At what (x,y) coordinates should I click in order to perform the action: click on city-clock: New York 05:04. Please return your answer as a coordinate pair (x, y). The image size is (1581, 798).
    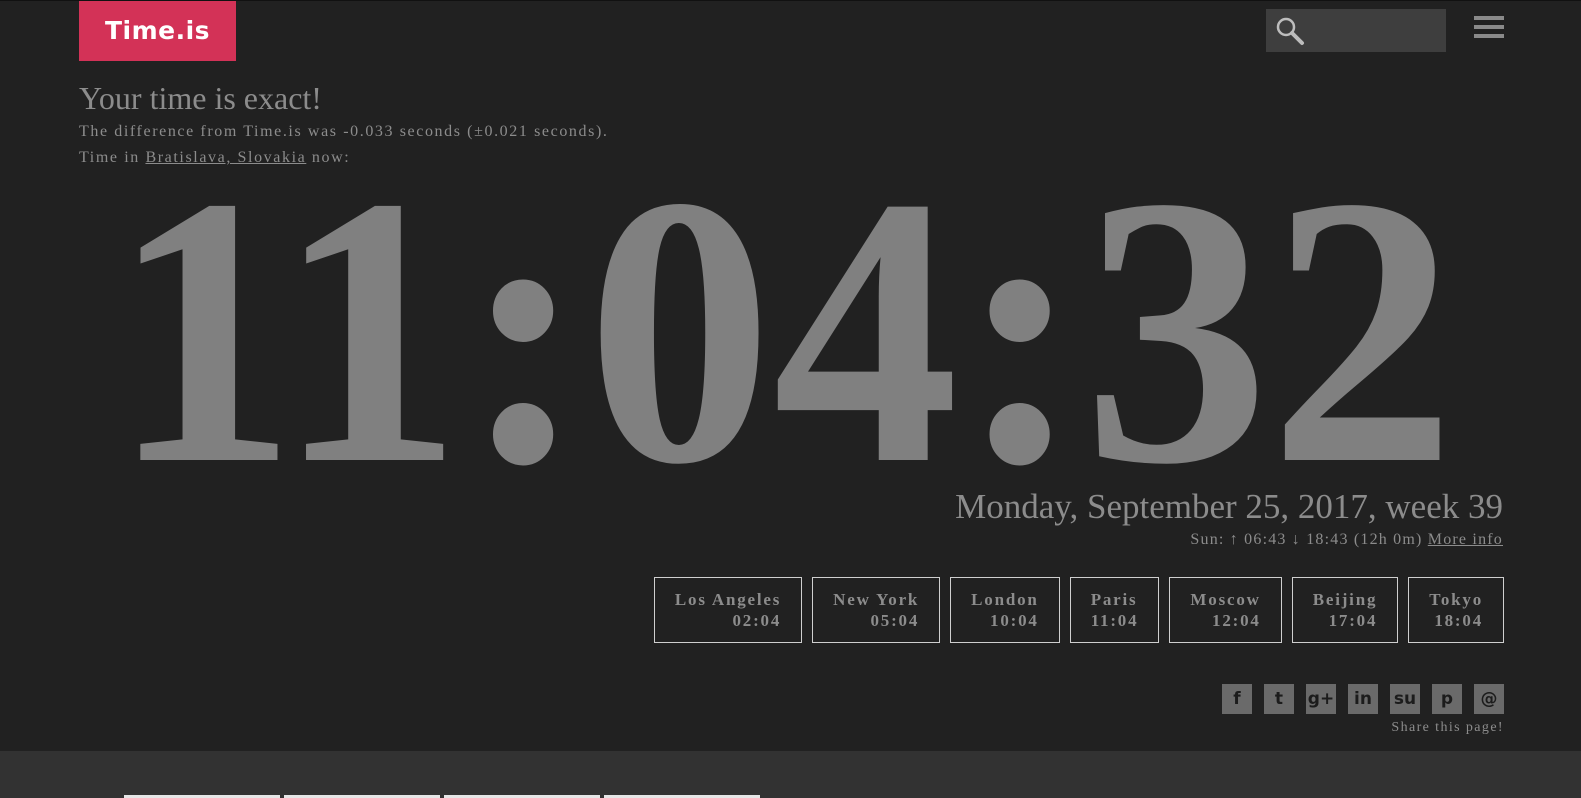
    Looking at the image, I should click on (876, 610).